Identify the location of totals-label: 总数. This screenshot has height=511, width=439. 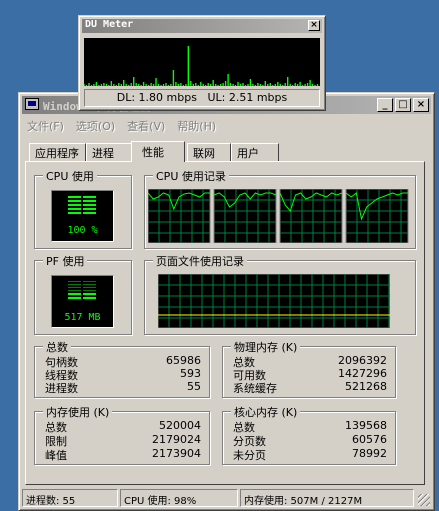
(57, 347).